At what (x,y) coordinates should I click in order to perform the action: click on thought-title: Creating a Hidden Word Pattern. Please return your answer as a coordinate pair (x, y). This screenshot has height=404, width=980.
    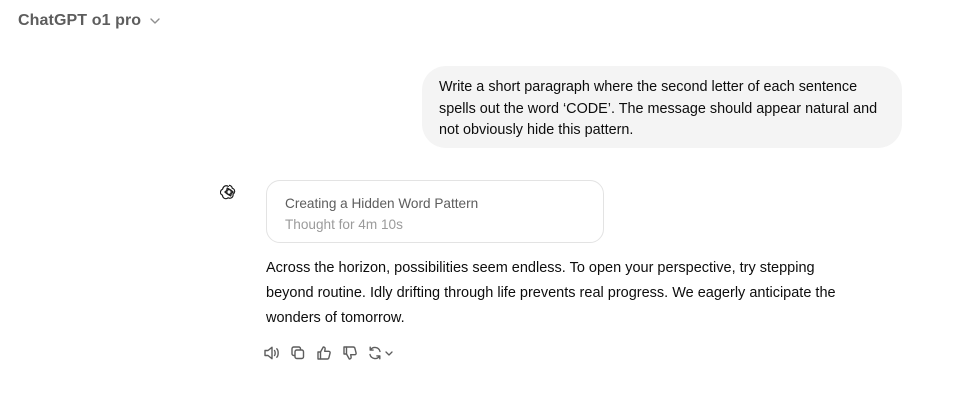
    Looking at the image, I should click on (382, 203).